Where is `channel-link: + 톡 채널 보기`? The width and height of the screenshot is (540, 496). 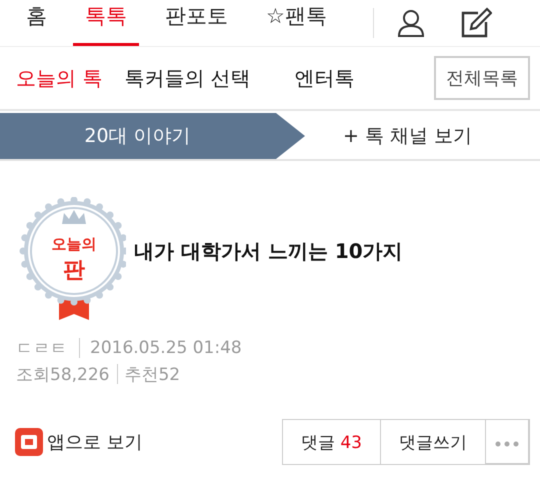 channel-link: + 톡 채널 보기 is located at coordinates (422, 136).